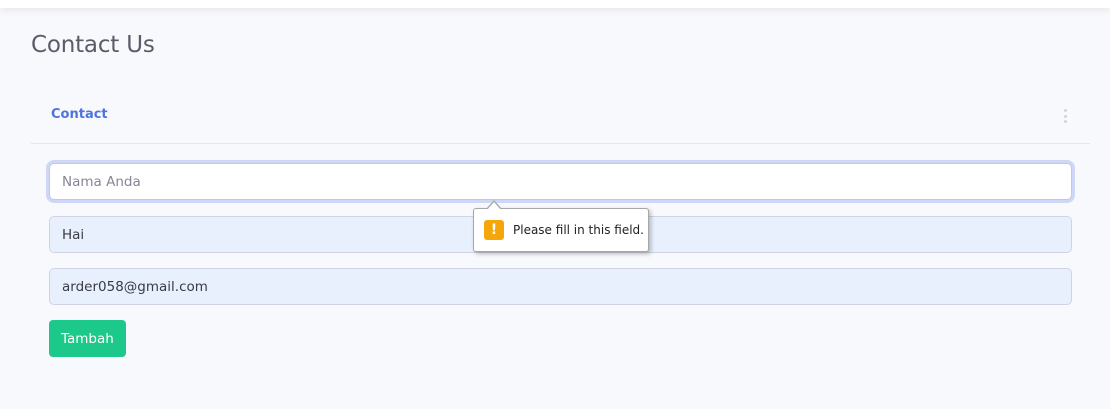  What do you see at coordinates (494, 230) in the screenshot?
I see `warning-icon: !` at bounding box center [494, 230].